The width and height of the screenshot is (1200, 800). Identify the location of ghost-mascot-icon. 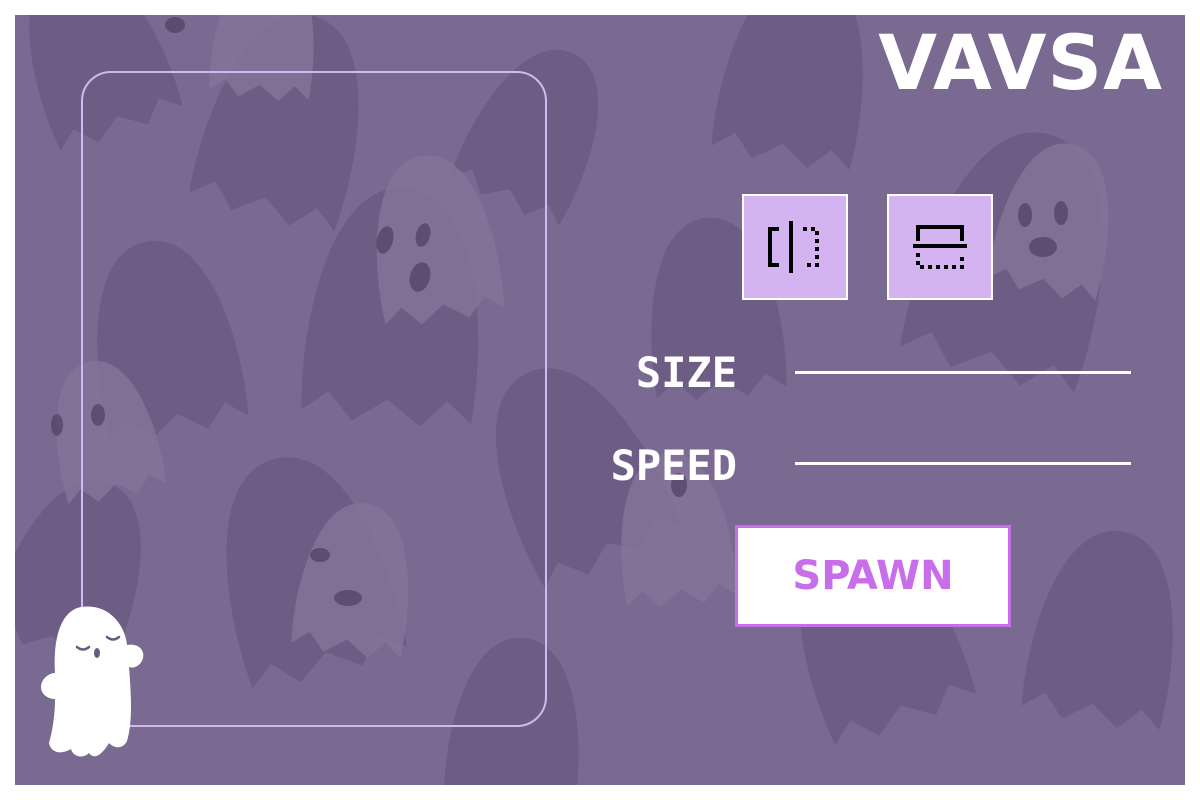
(92, 681).